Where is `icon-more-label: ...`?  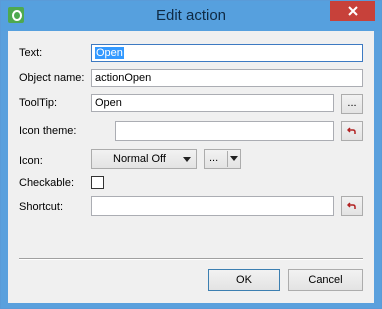 icon-more-label: ... is located at coordinates (214, 158).